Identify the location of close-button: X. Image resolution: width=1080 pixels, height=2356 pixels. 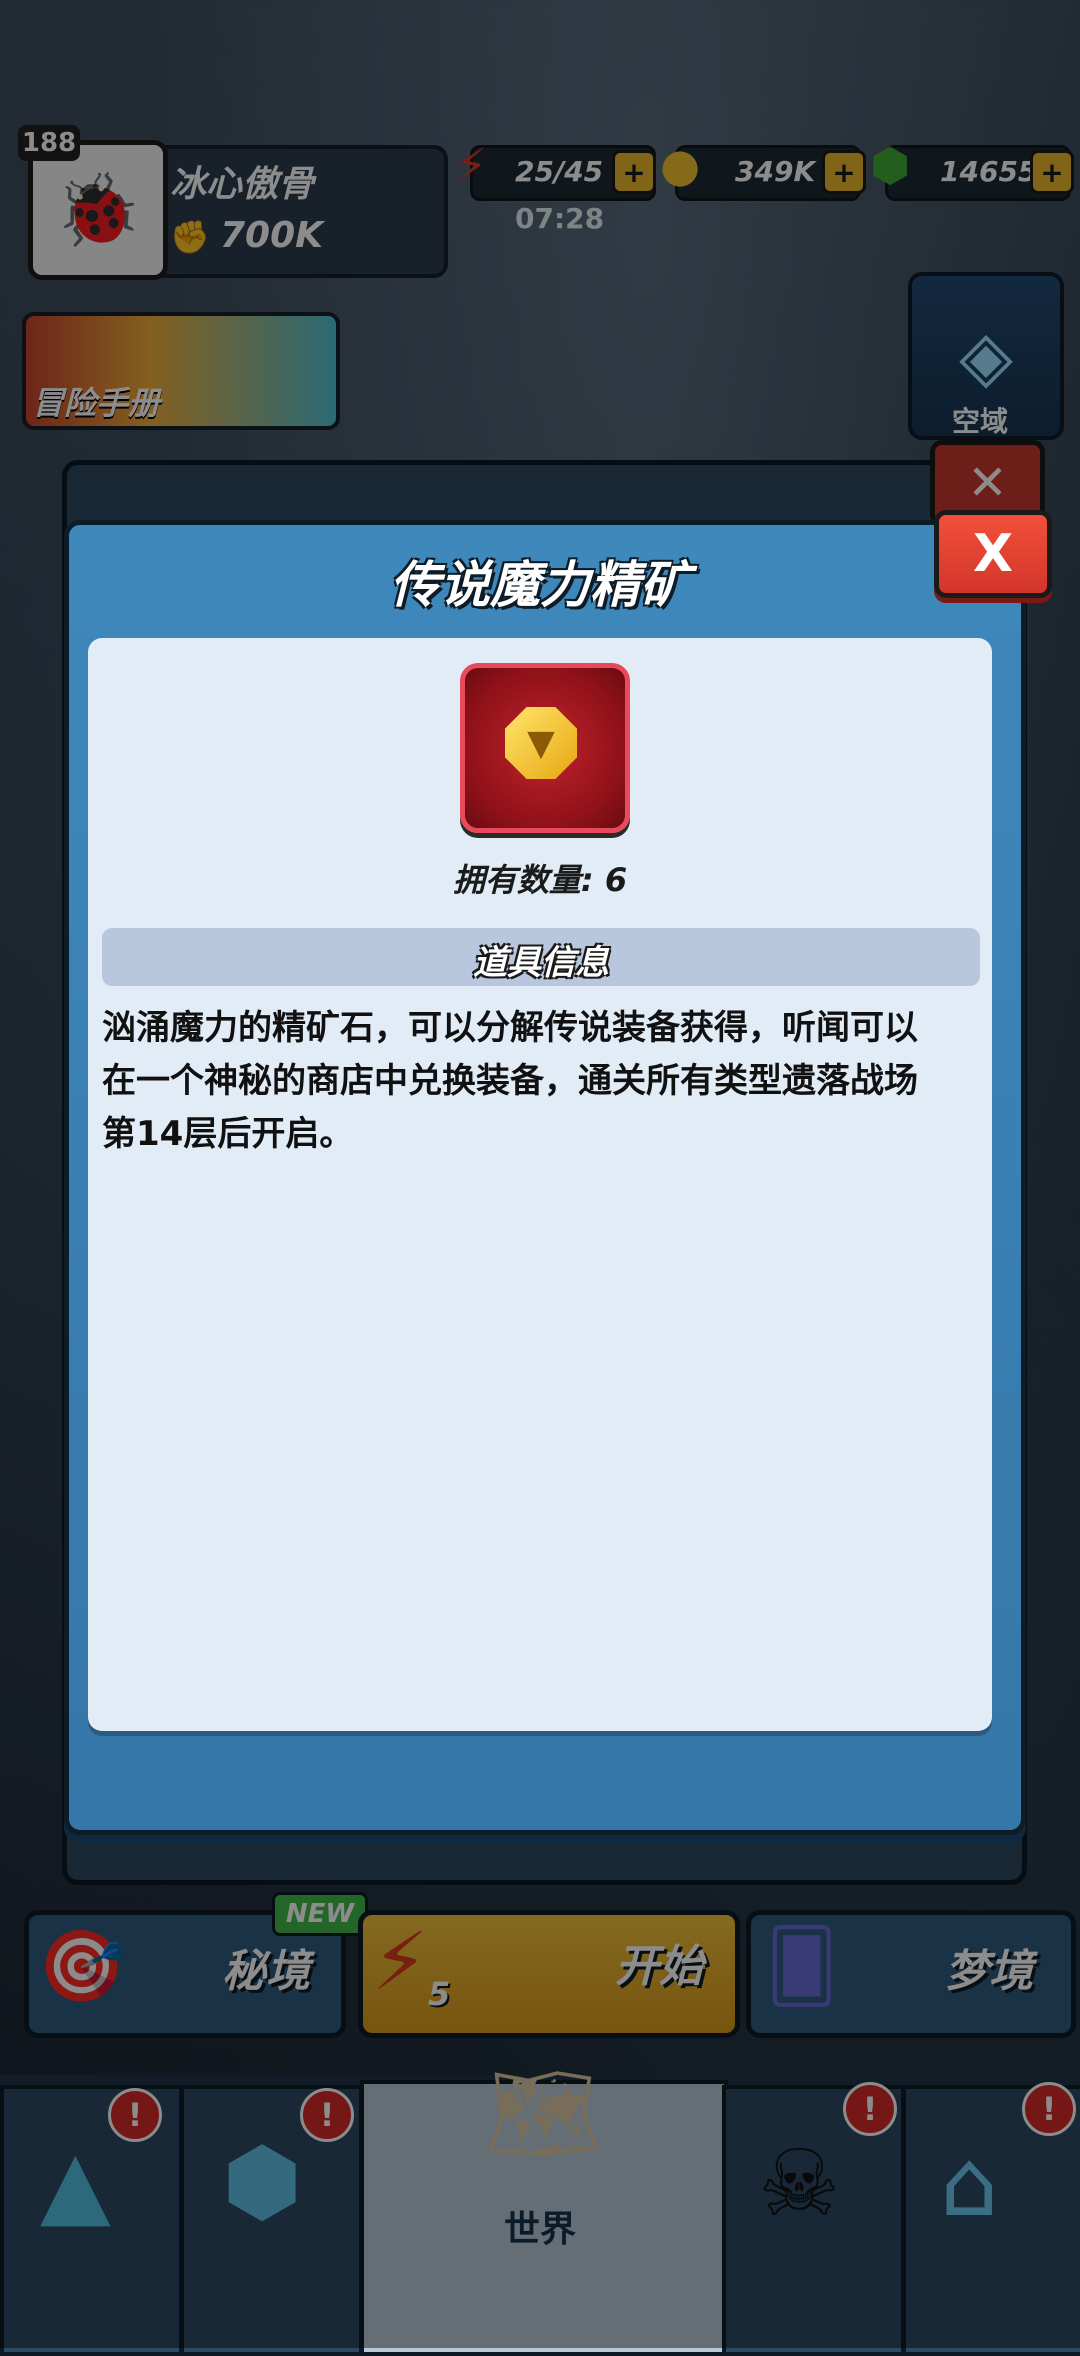
(993, 554).